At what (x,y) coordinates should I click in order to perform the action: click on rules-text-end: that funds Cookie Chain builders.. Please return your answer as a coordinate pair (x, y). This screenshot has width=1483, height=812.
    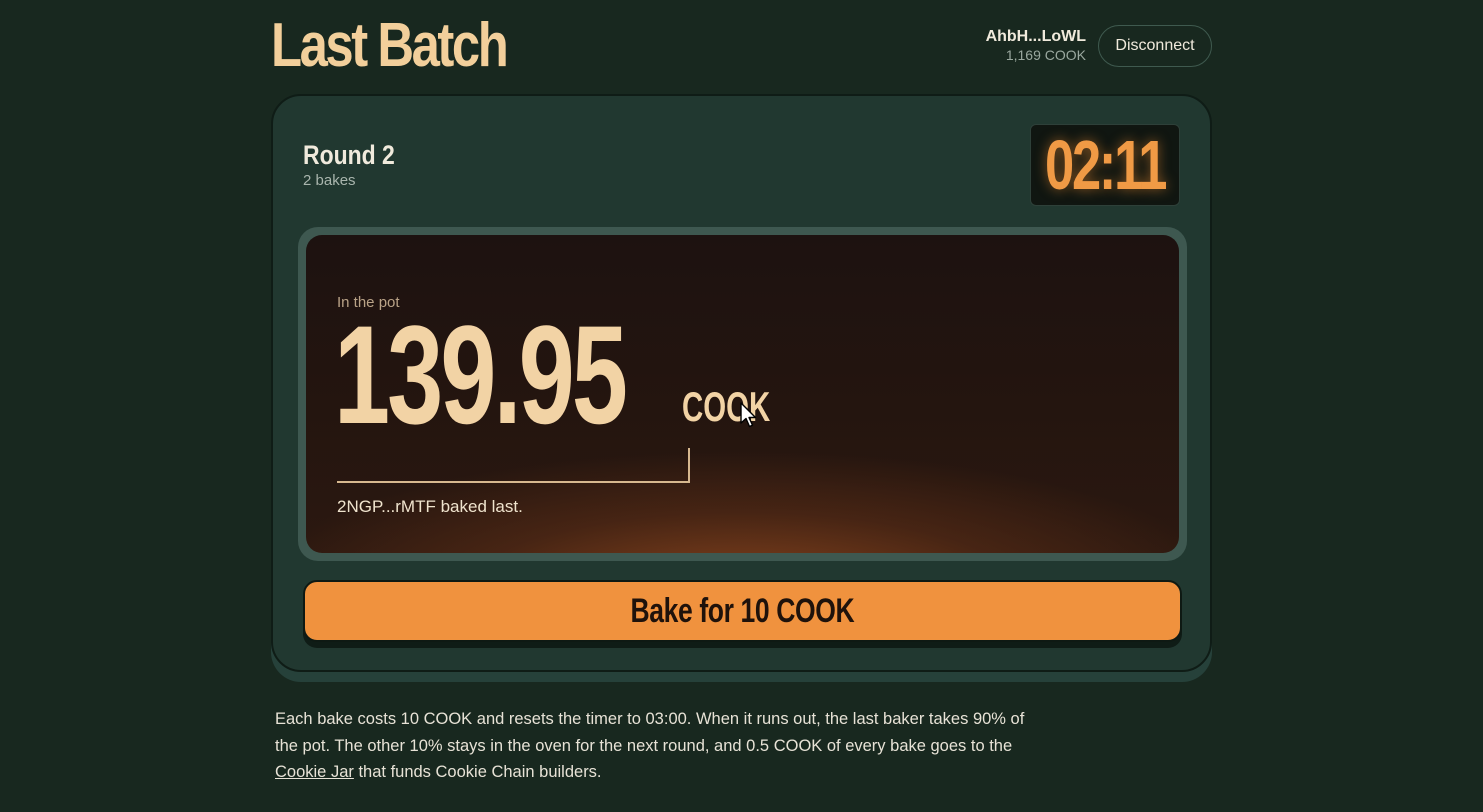
    Looking at the image, I should click on (477, 772).